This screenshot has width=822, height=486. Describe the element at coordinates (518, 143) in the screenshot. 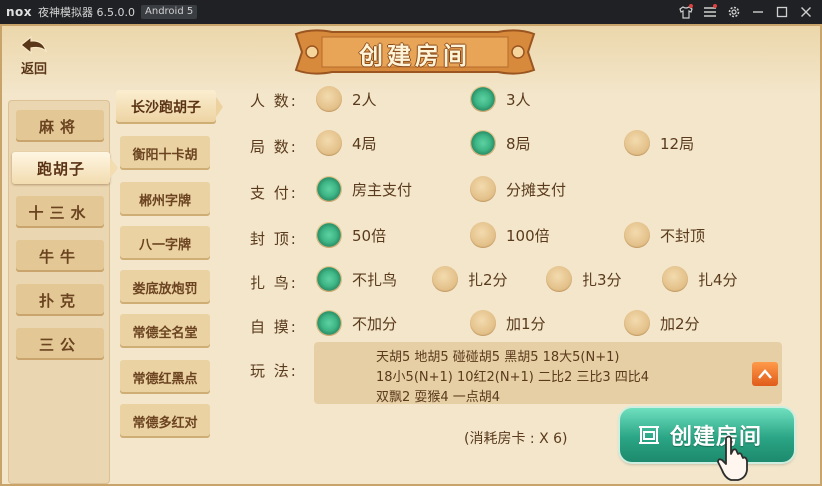

I see `option-label: 8局` at that location.